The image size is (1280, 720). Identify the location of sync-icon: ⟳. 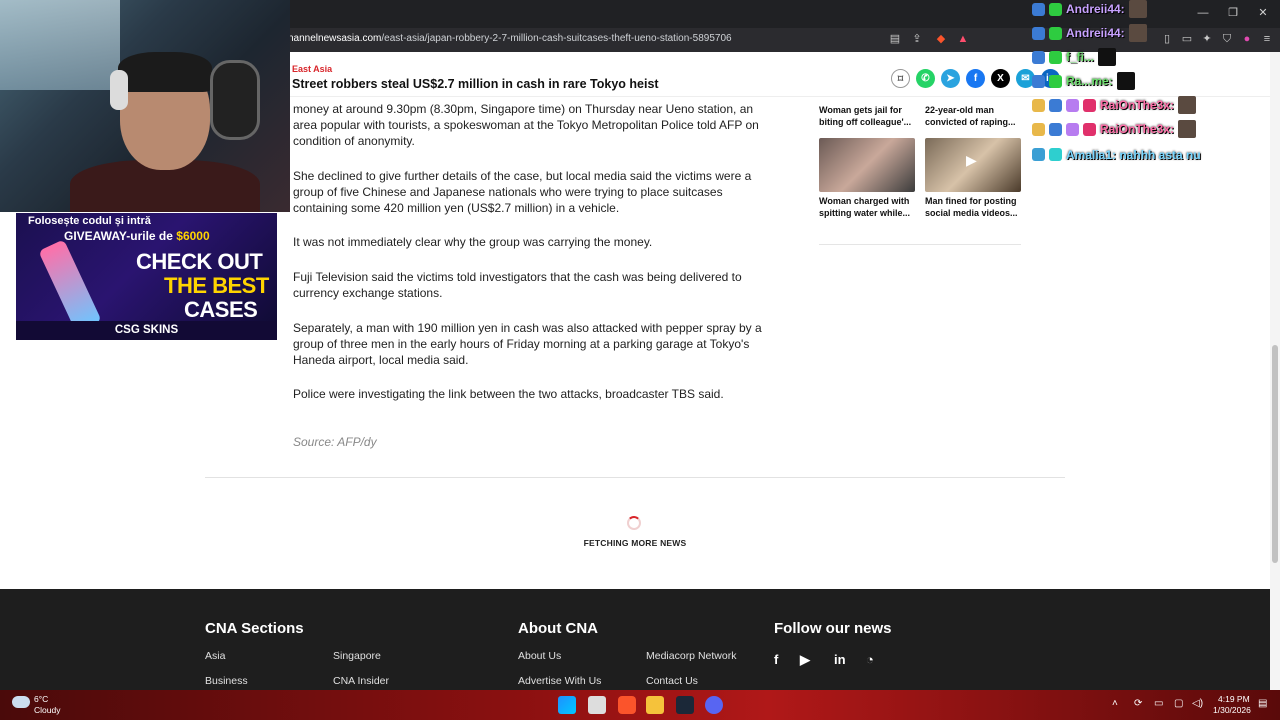
(1138, 703).